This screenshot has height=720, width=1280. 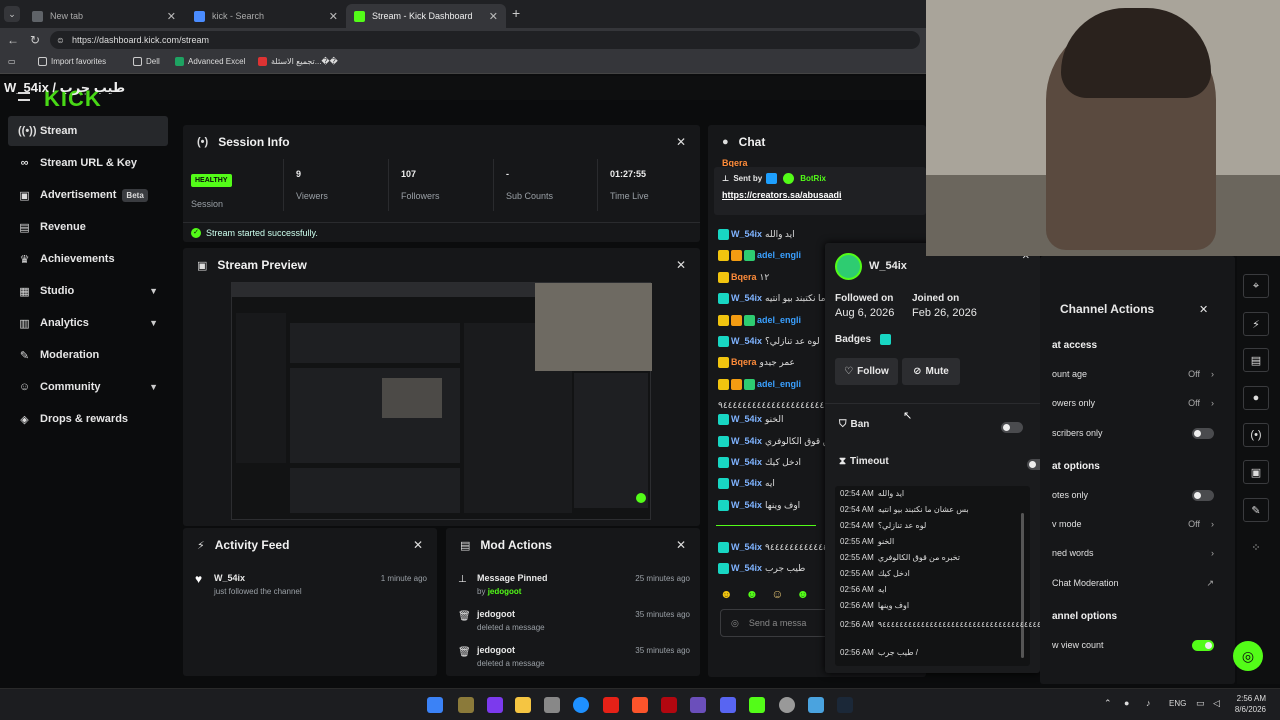 What do you see at coordinates (35, 40) in the screenshot?
I see `reload-icon: ↻` at bounding box center [35, 40].